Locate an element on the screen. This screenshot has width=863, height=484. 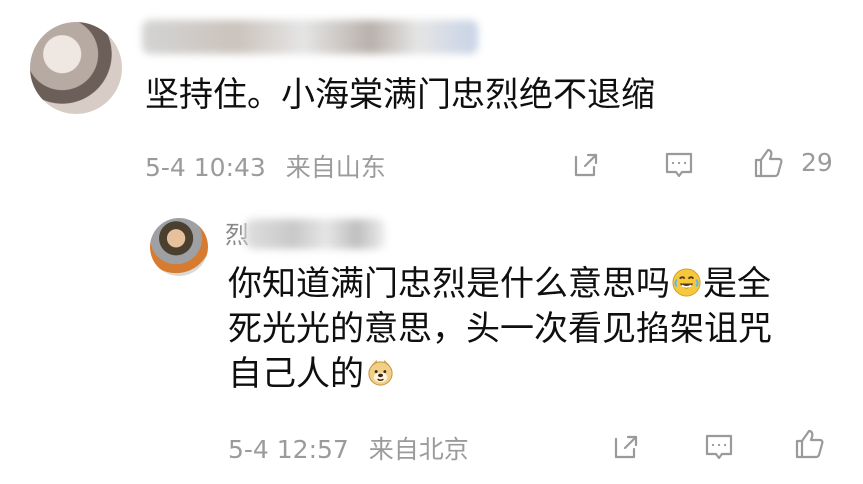
reply-comment-meta: 5-4 12:57 来自北京 is located at coordinates (354, 448).